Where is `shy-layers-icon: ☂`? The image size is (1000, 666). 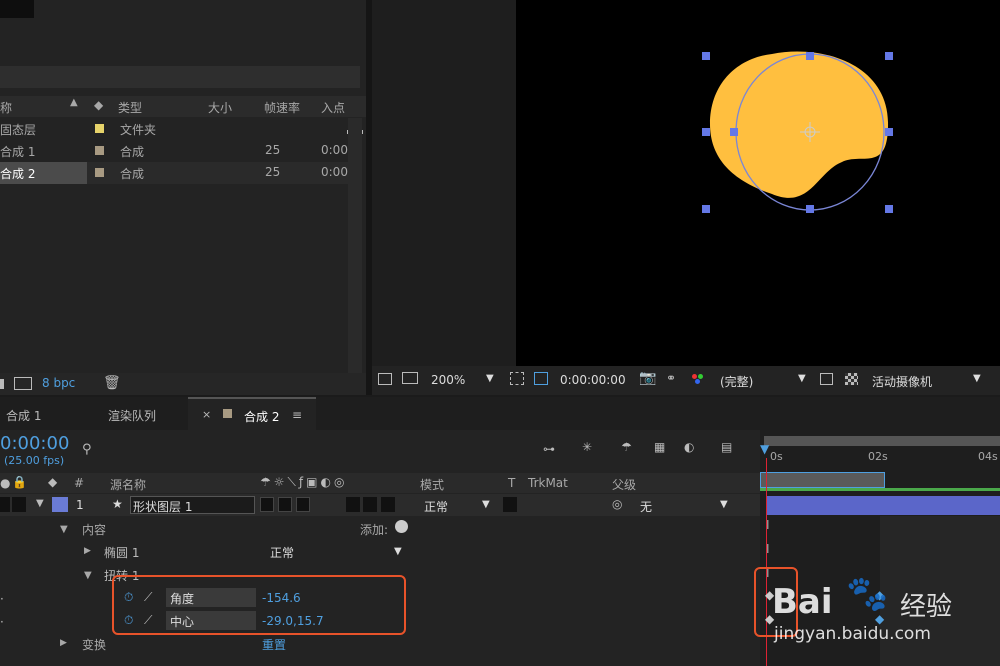
shy-layers-icon: ☂ is located at coordinates (626, 447).